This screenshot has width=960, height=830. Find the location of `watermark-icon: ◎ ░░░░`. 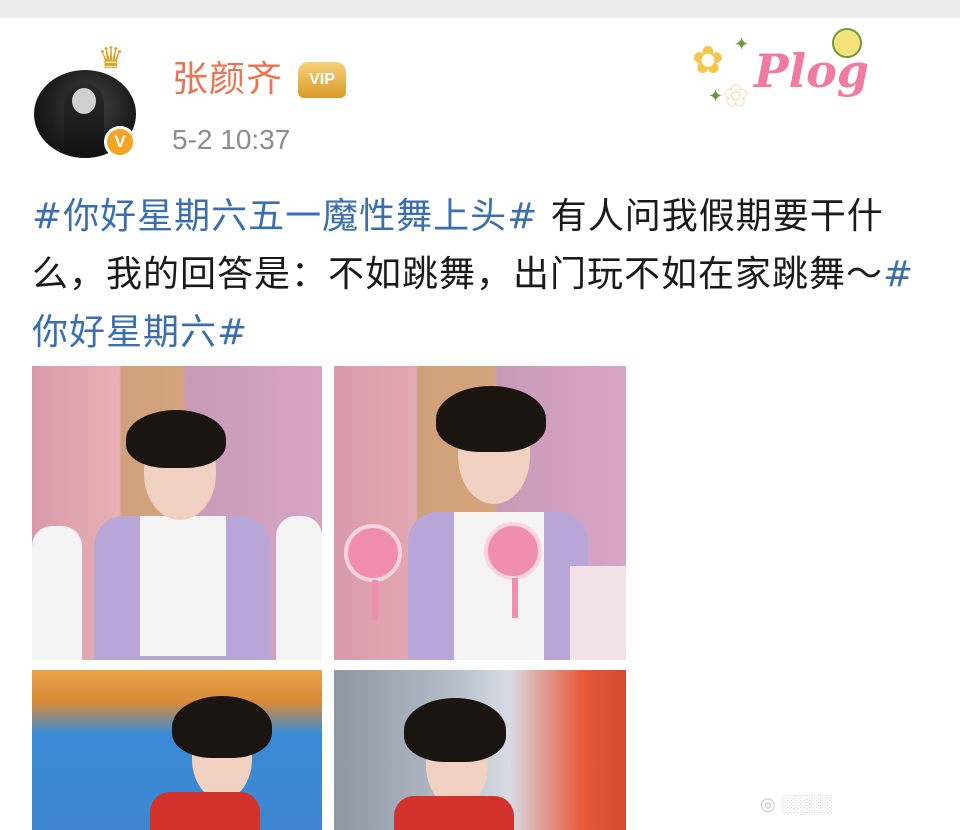

watermark-icon: ◎ ░░░░ is located at coordinates (796, 804).